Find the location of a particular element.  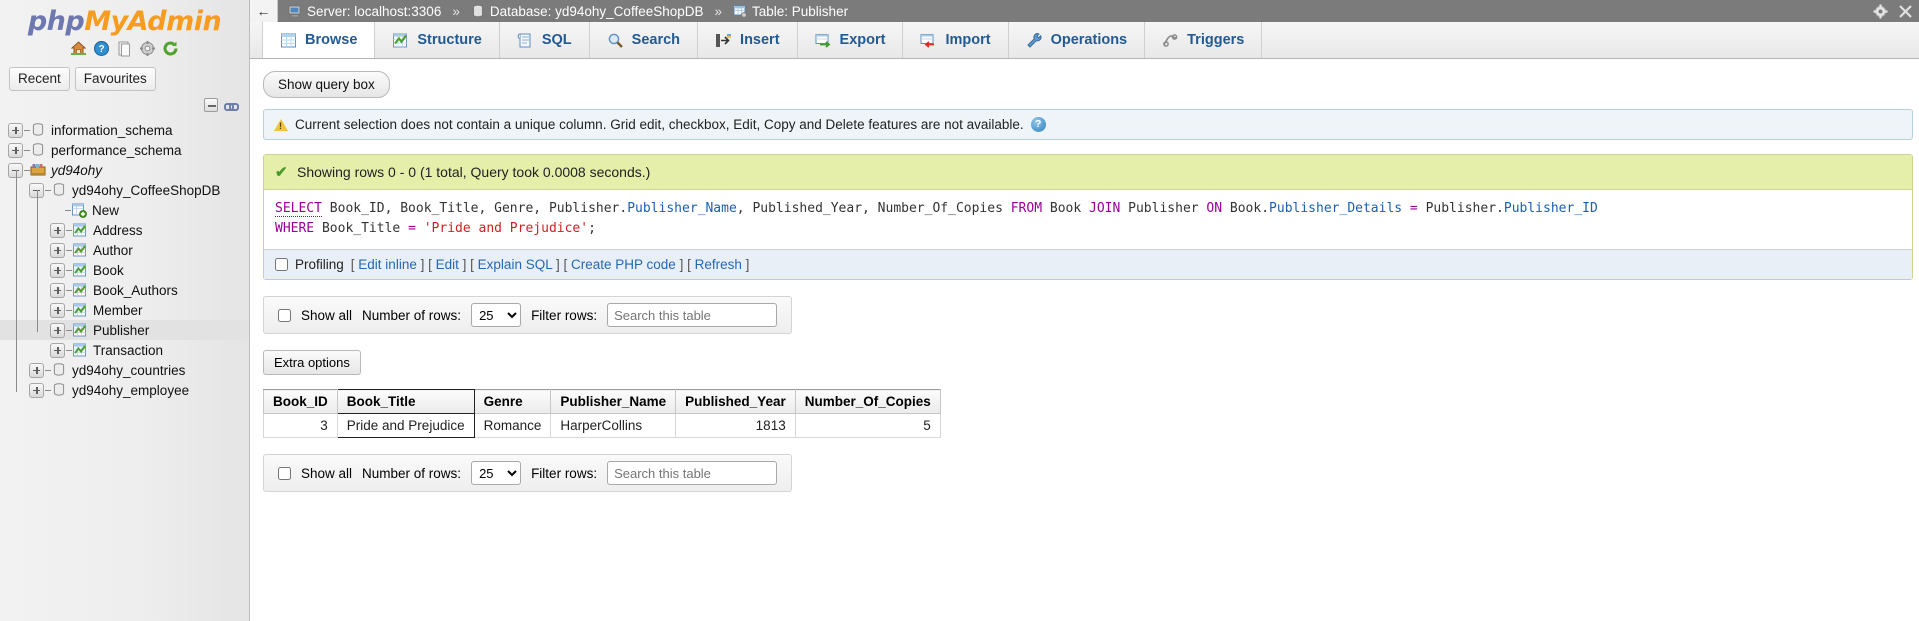

profiling-link-refresh: Refresh is located at coordinates (718, 264).